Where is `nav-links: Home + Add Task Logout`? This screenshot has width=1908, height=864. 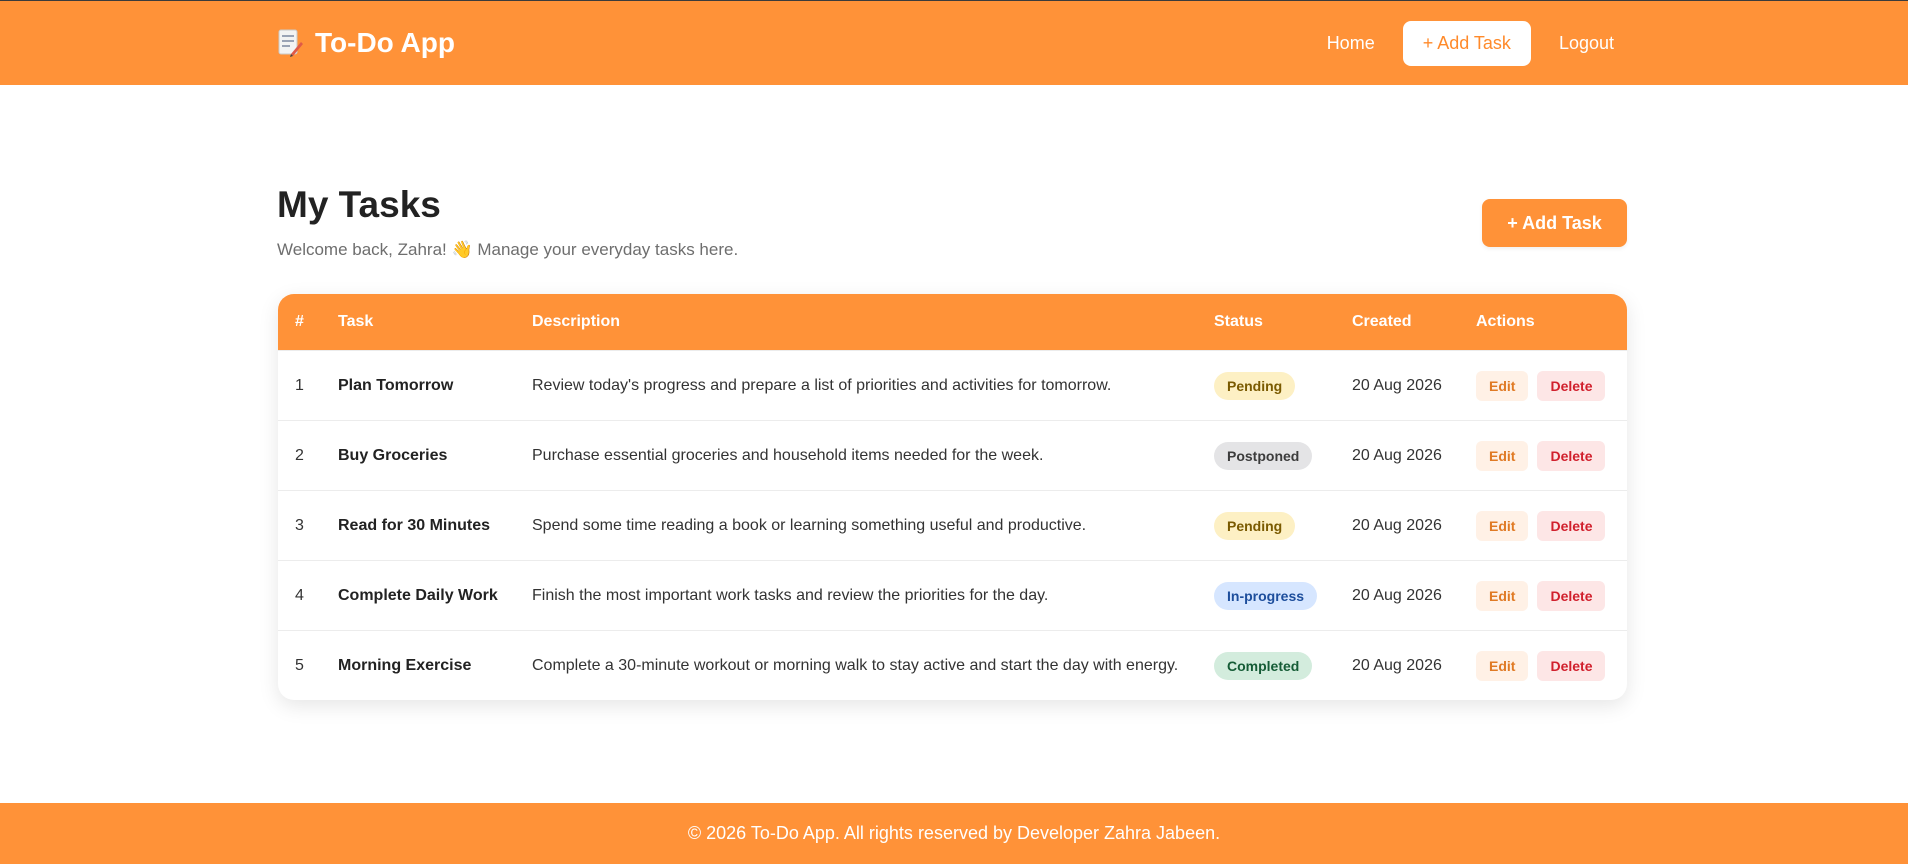
nav-links: Home + Add Task Logout is located at coordinates (1470, 43).